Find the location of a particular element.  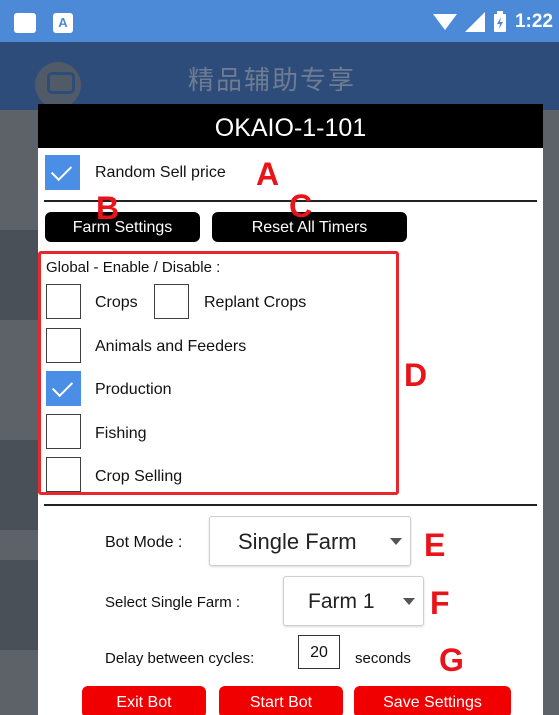

annotation-e: E is located at coordinates (435, 545).